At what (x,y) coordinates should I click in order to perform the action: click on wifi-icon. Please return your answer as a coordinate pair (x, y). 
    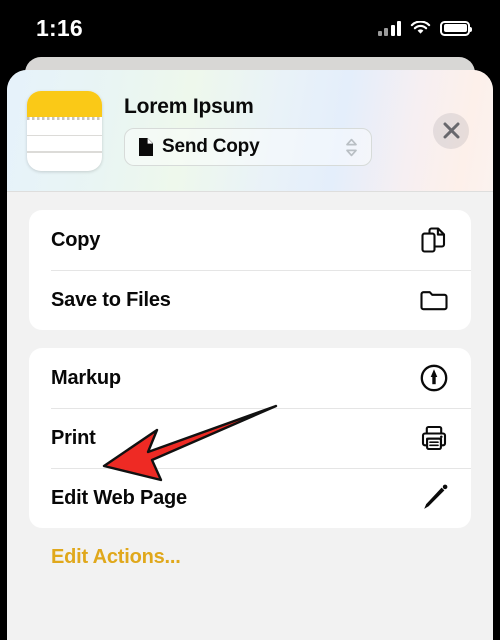
    Looking at the image, I should click on (420, 27).